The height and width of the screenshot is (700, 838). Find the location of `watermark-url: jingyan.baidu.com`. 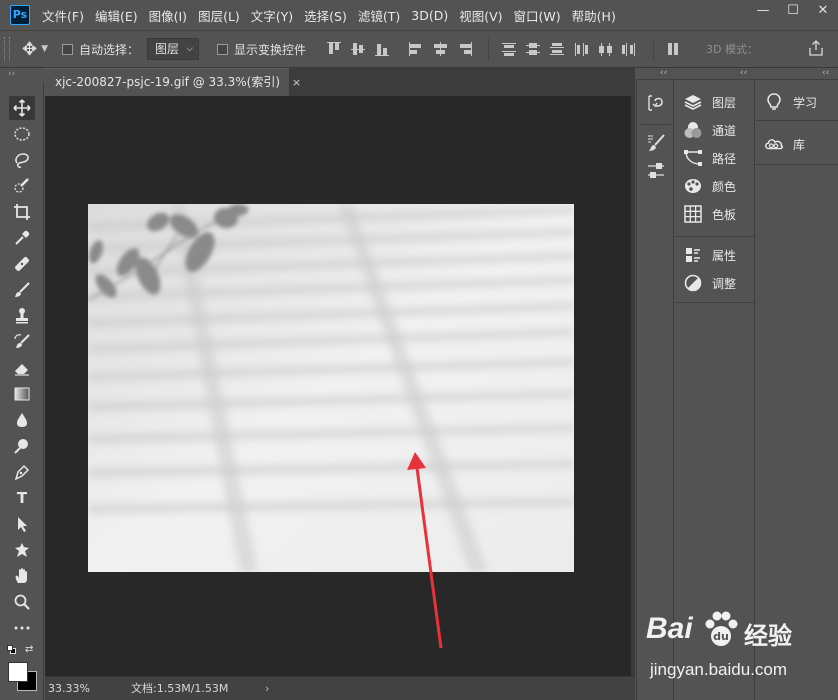

watermark-url: jingyan.baidu.com is located at coordinates (719, 669).